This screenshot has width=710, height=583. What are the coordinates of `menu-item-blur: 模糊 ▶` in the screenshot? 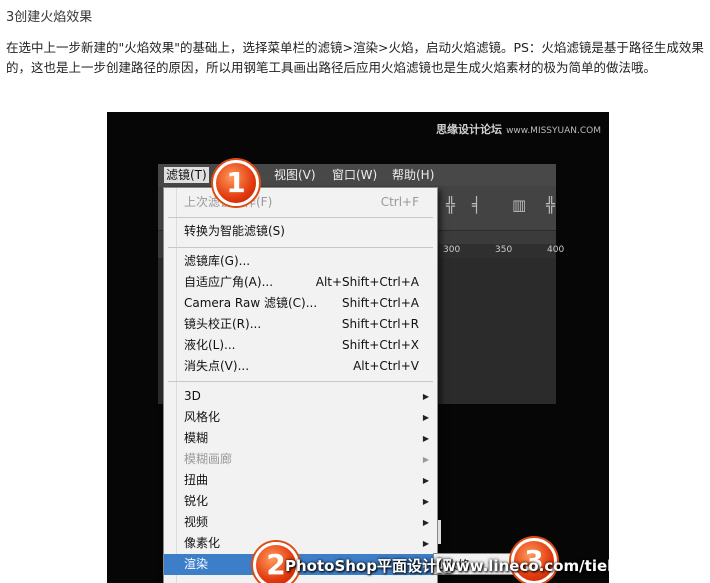 It's located at (300, 438).